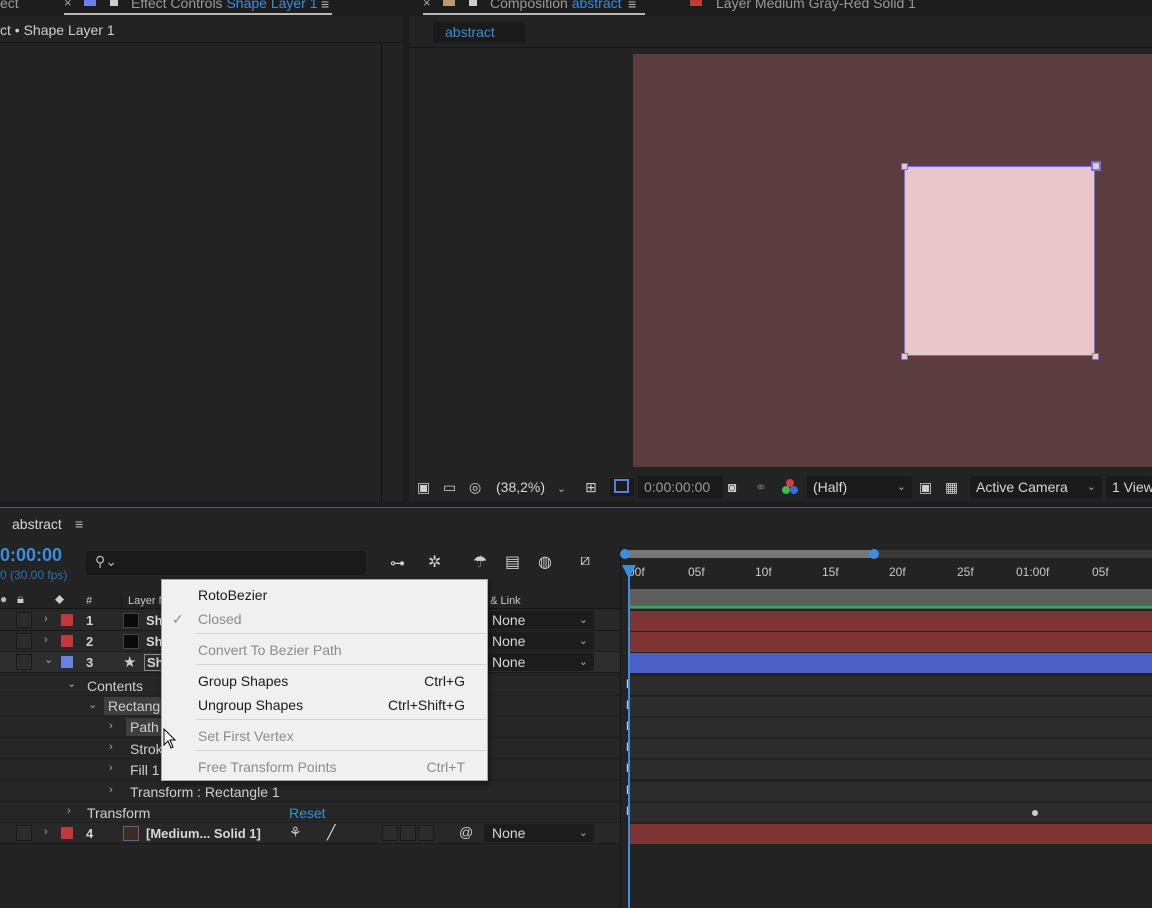 This screenshot has height=908, width=1152. What do you see at coordinates (625, 554) in the screenshot?
I see `navigator-start-handle` at bounding box center [625, 554].